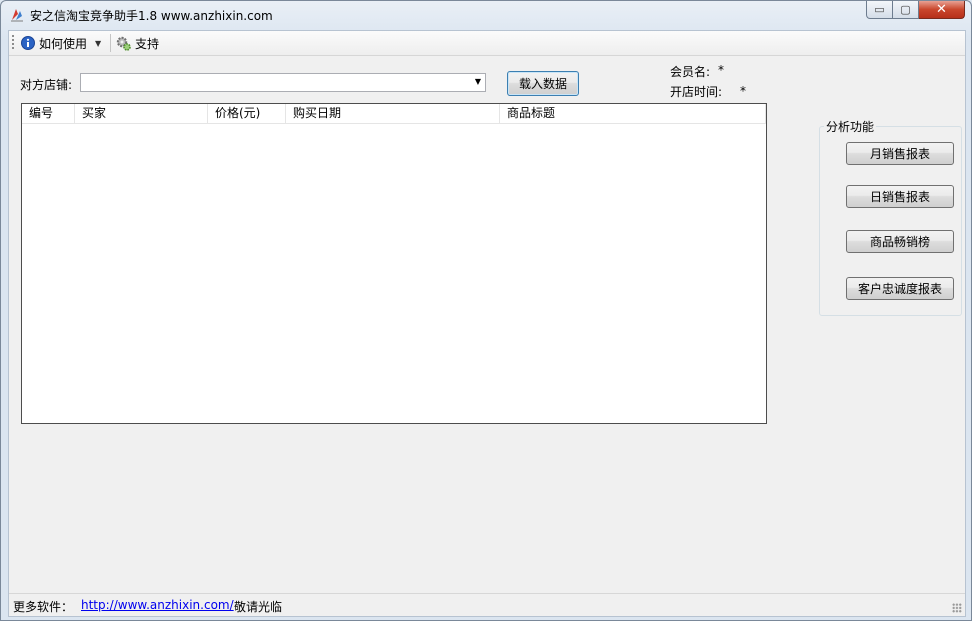 The height and width of the screenshot is (621, 972). What do you see at coordinates (850, 126) in the screenshot?
I see `analysis-group-title: 分析功能` at bounding box center [850, 126].